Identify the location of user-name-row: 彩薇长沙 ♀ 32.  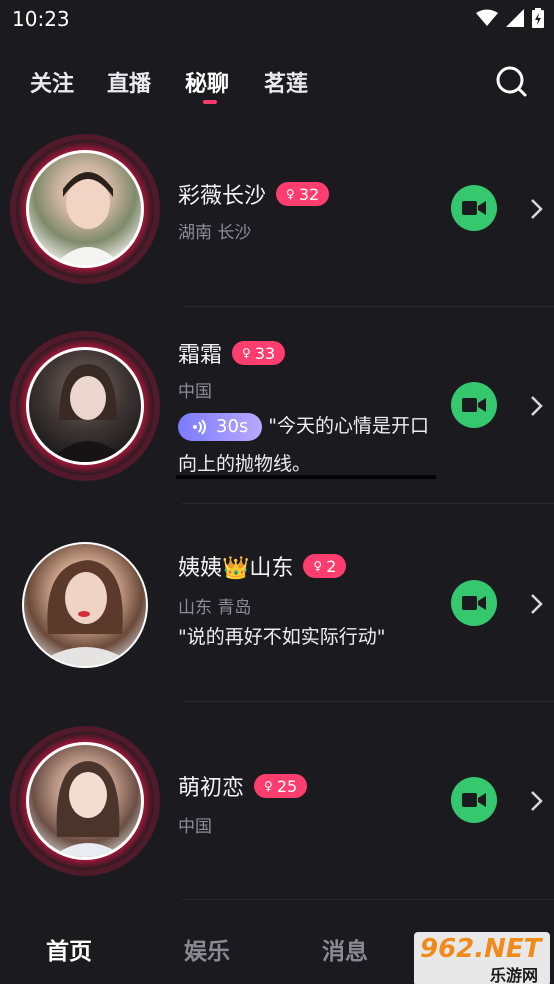
(254, 194).